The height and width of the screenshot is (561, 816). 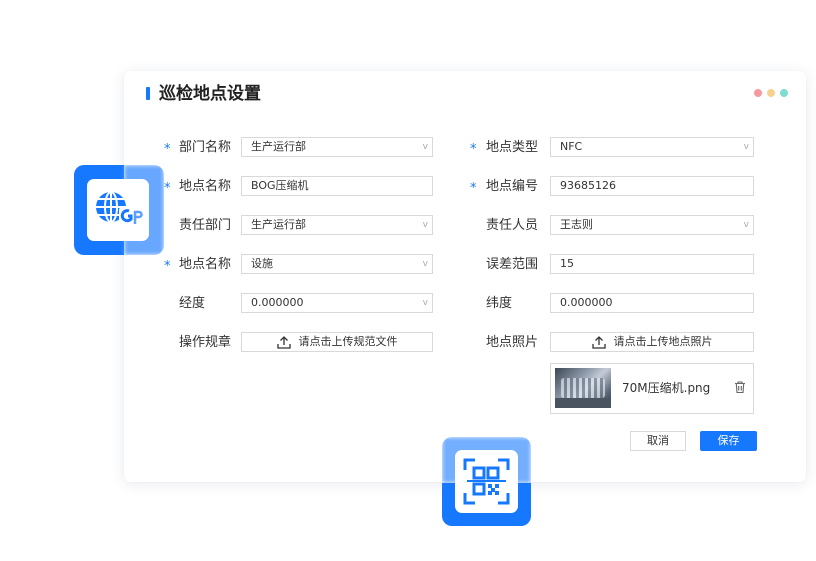 I want to click on label-error-range: 误差范围, so click(x=512, y=264).